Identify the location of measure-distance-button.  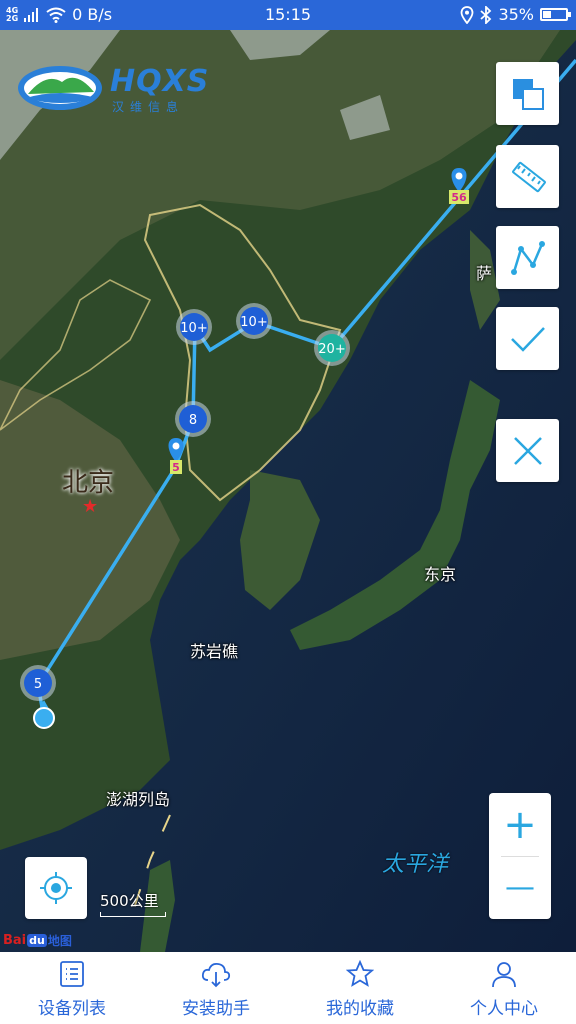
(527, 176).